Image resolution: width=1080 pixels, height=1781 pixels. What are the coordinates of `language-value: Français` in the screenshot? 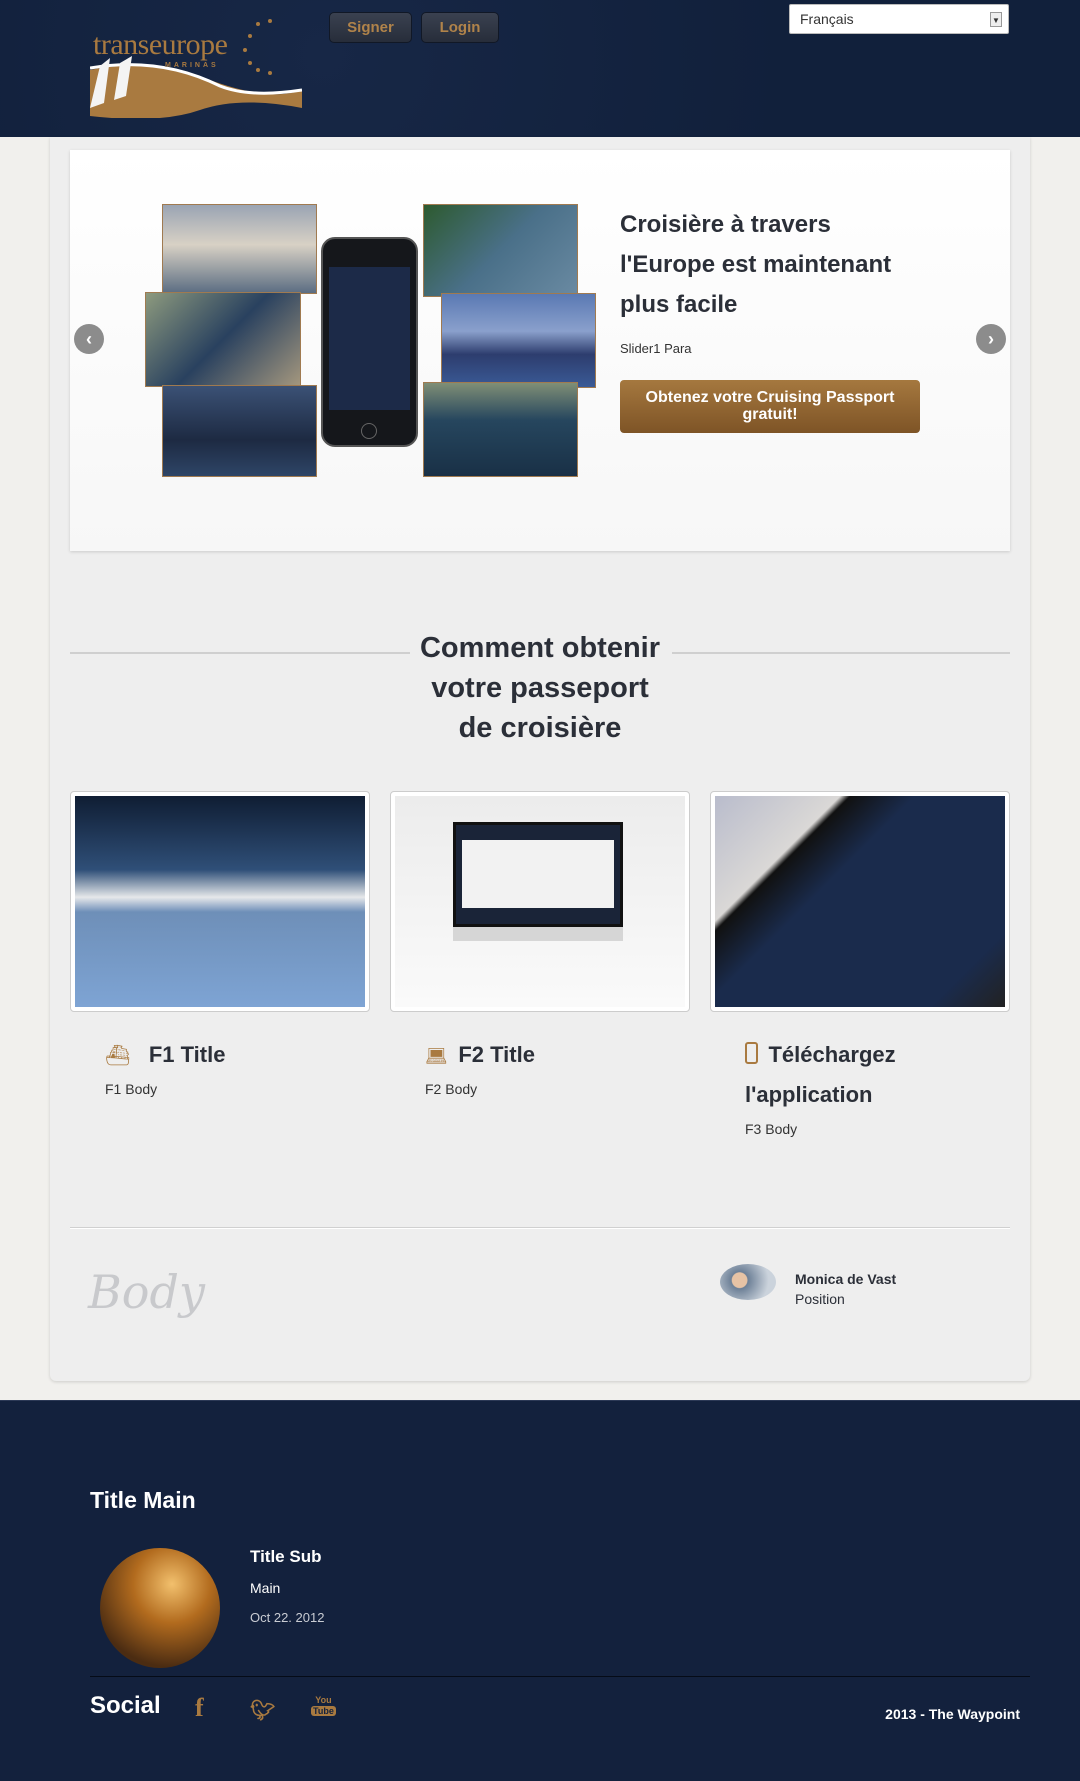 It's located at (827, 19).